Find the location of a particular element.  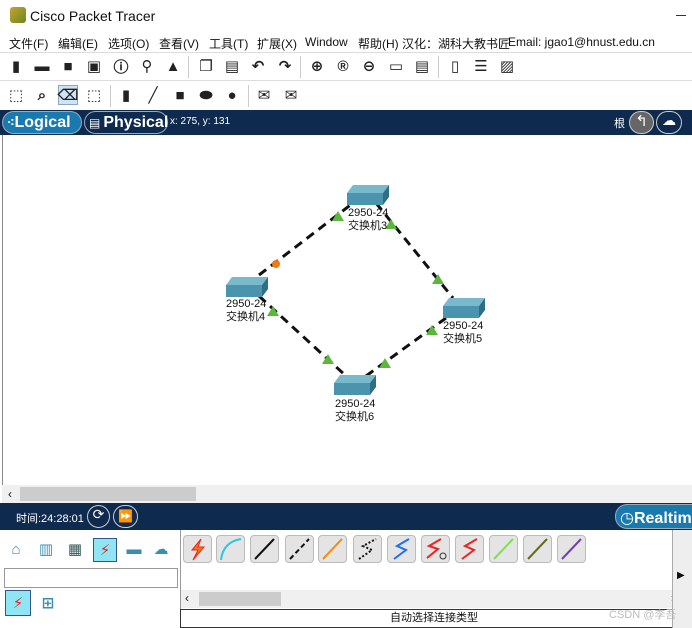

cable-fiber is located at coordinates (332, 549).